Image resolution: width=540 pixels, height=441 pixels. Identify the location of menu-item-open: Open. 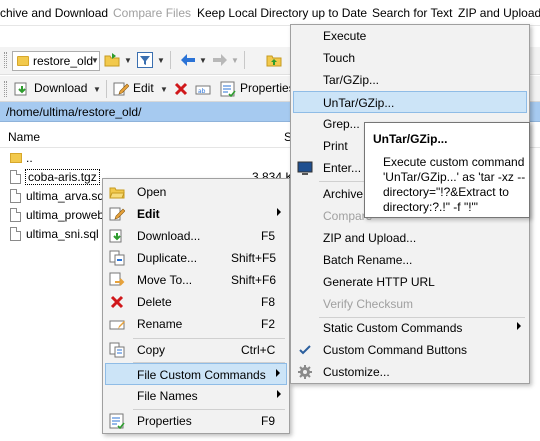
(196, 192).